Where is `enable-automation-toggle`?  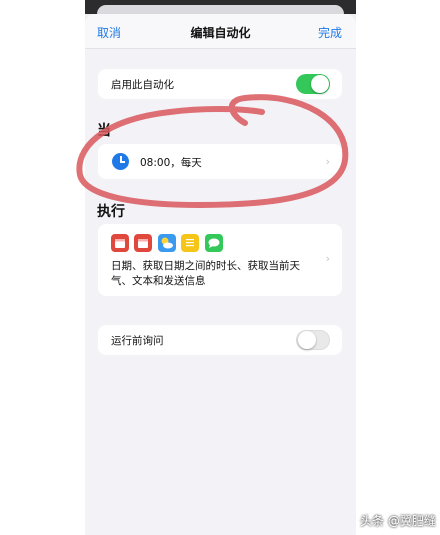
enable-automation-toggle is located at coordinates (313, 84).